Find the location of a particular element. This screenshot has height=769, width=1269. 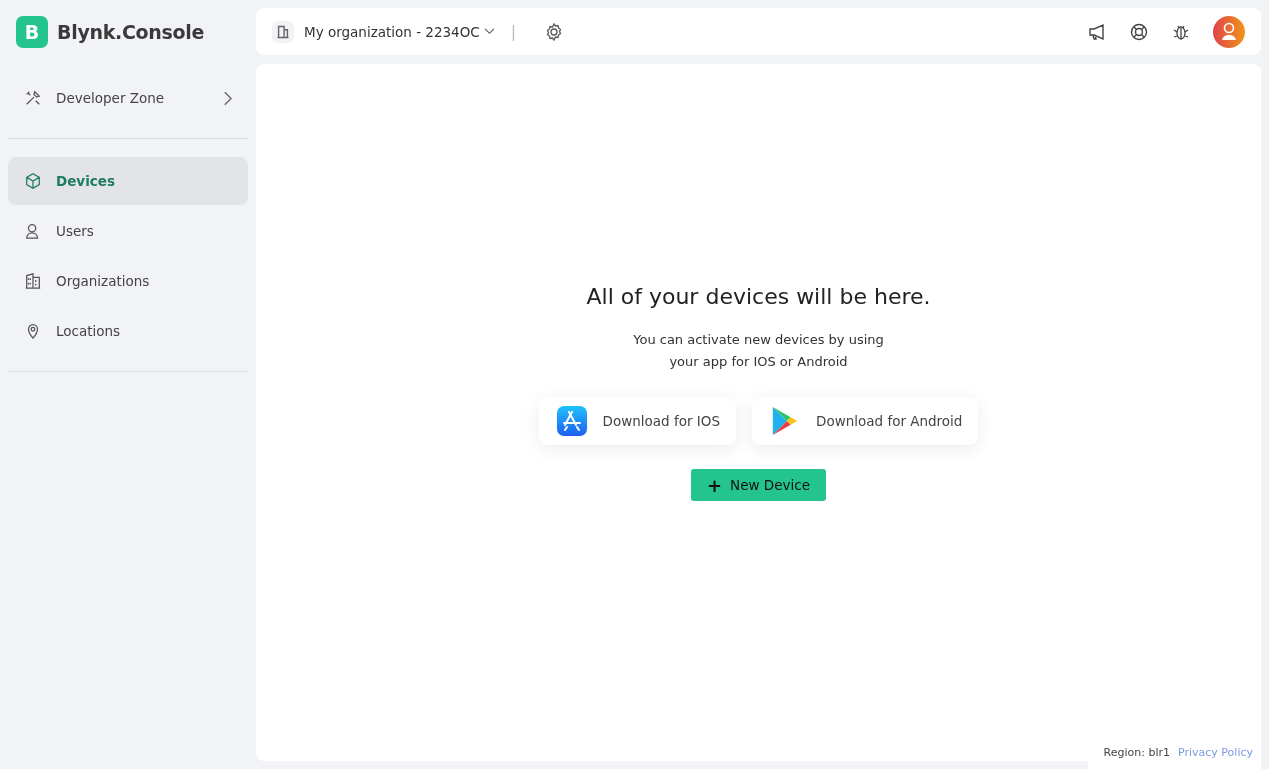

app-name: Blynk.Console is located at coordinates (131, 32).